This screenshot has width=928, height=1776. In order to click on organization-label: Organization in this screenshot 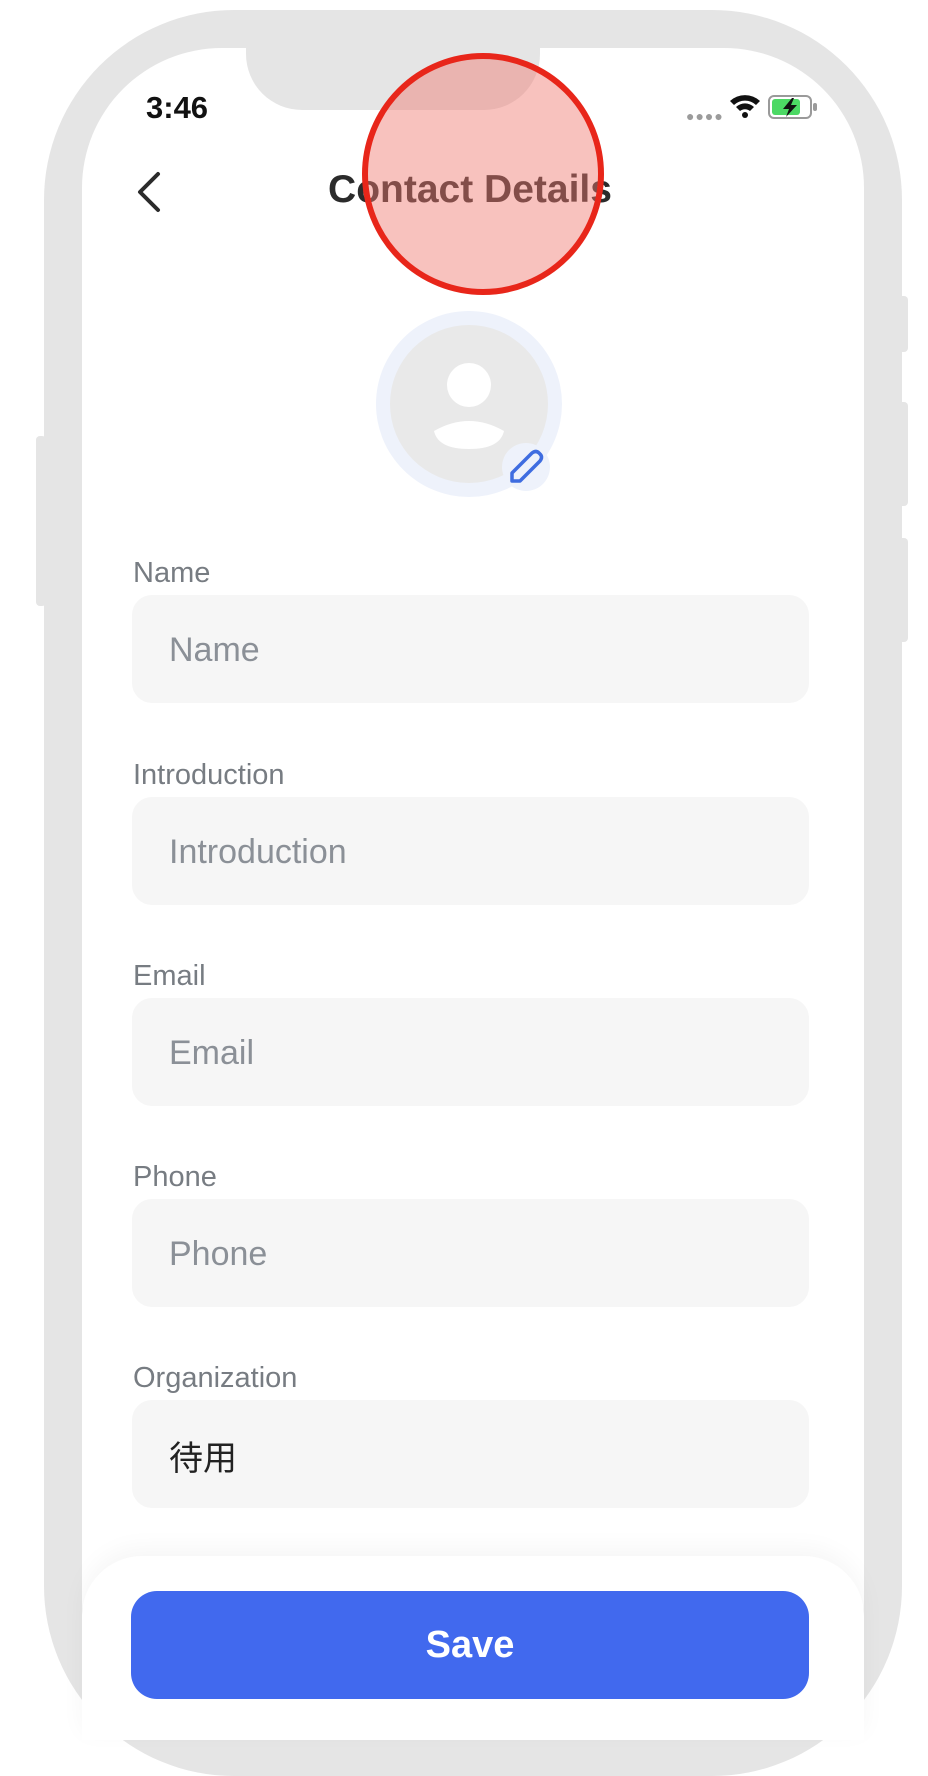, I will do `click(215, 1378)`.